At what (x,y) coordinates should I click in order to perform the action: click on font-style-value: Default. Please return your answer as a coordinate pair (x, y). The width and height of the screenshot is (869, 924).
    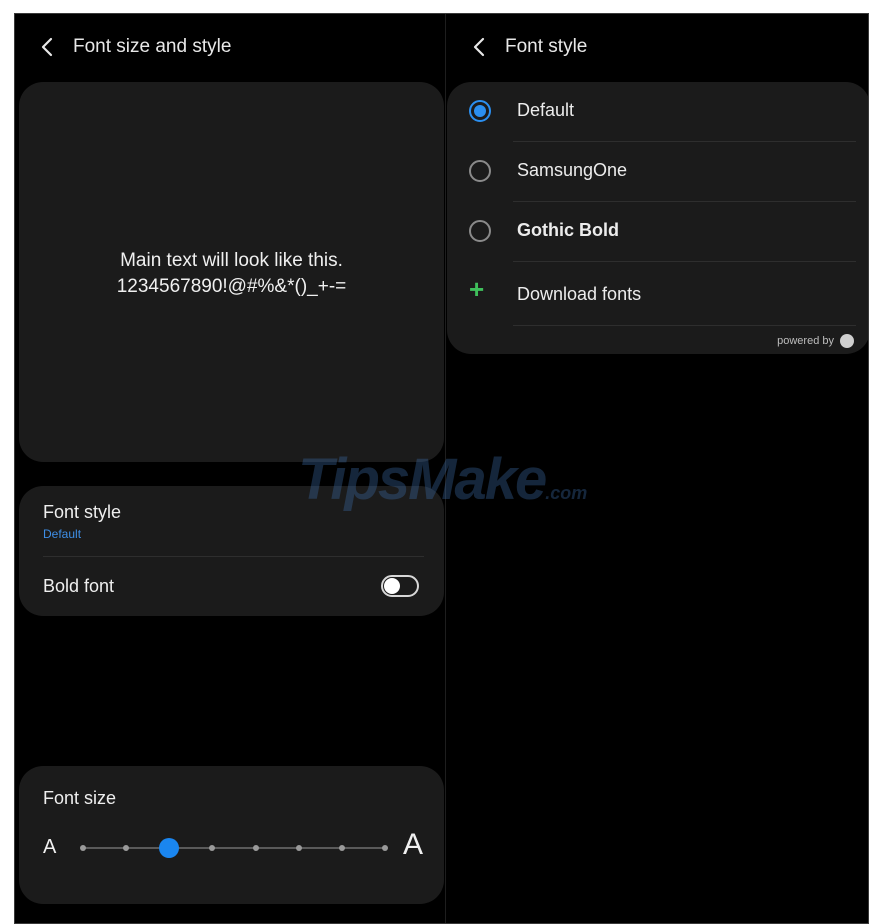
    Looking at the image, I should click on (62, 534).